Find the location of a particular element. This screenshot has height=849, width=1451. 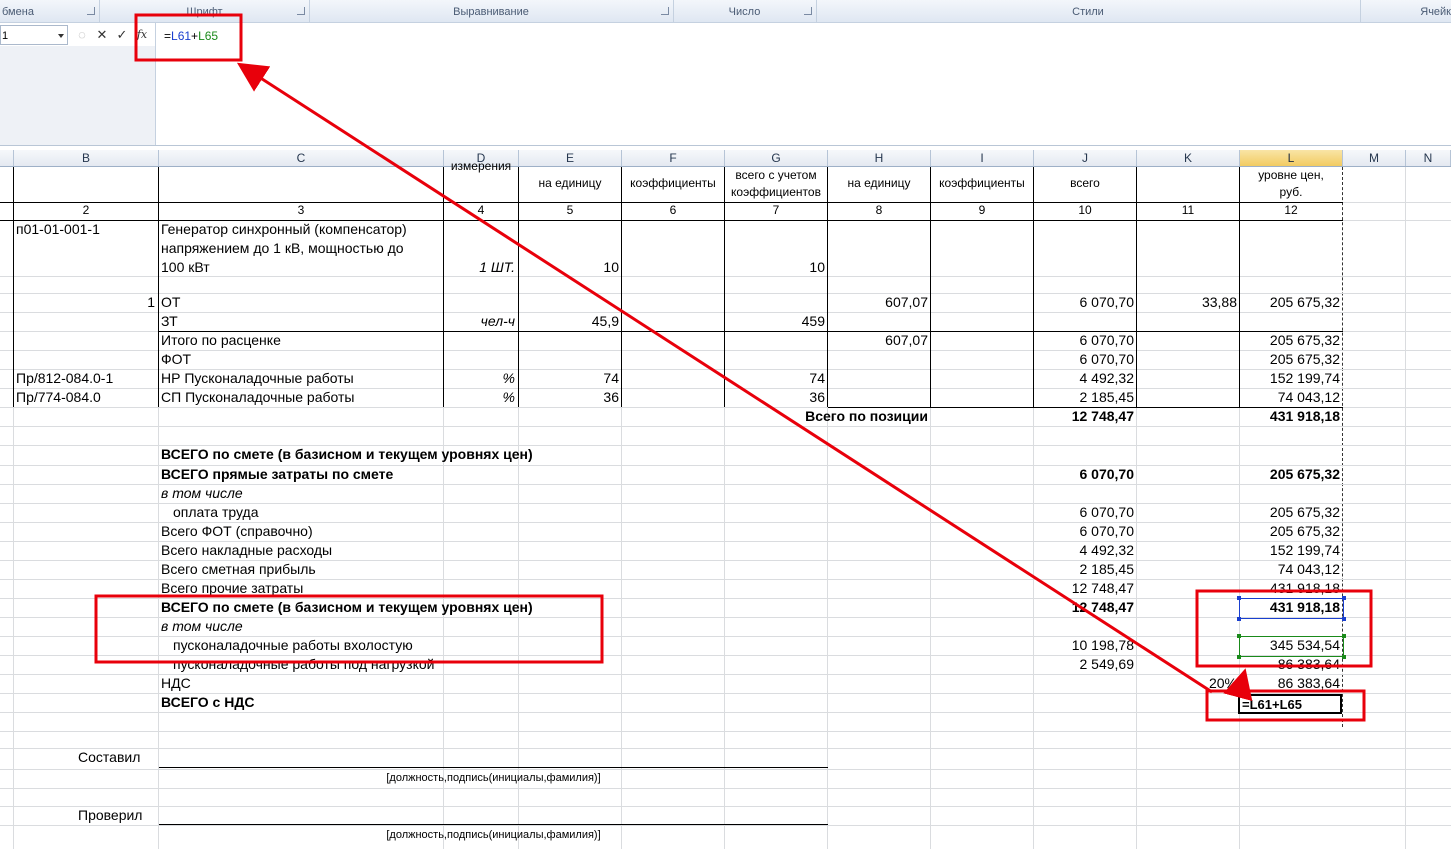

enter-icon: ✓ is located at coordinates (122, 35).